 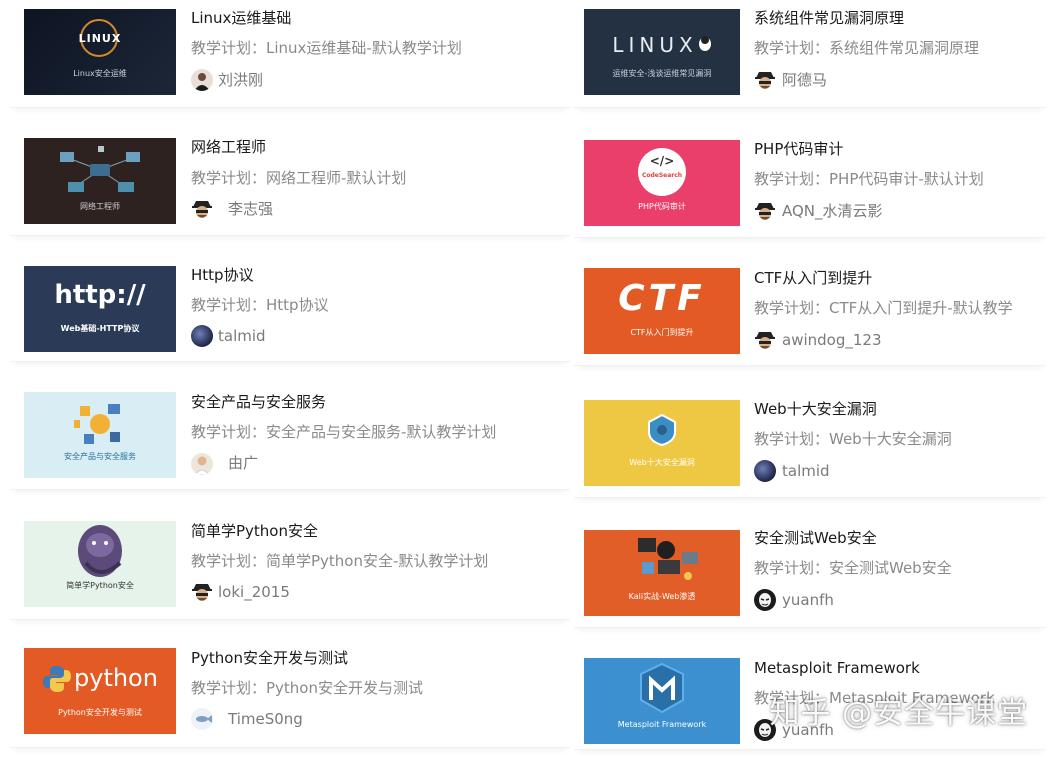 What do you see at coordinates (340, 561) in the screenshot?
I see `course-plan: 教学计划：简单学Python安全-默认教学计划` at bounding box center [340, 561].